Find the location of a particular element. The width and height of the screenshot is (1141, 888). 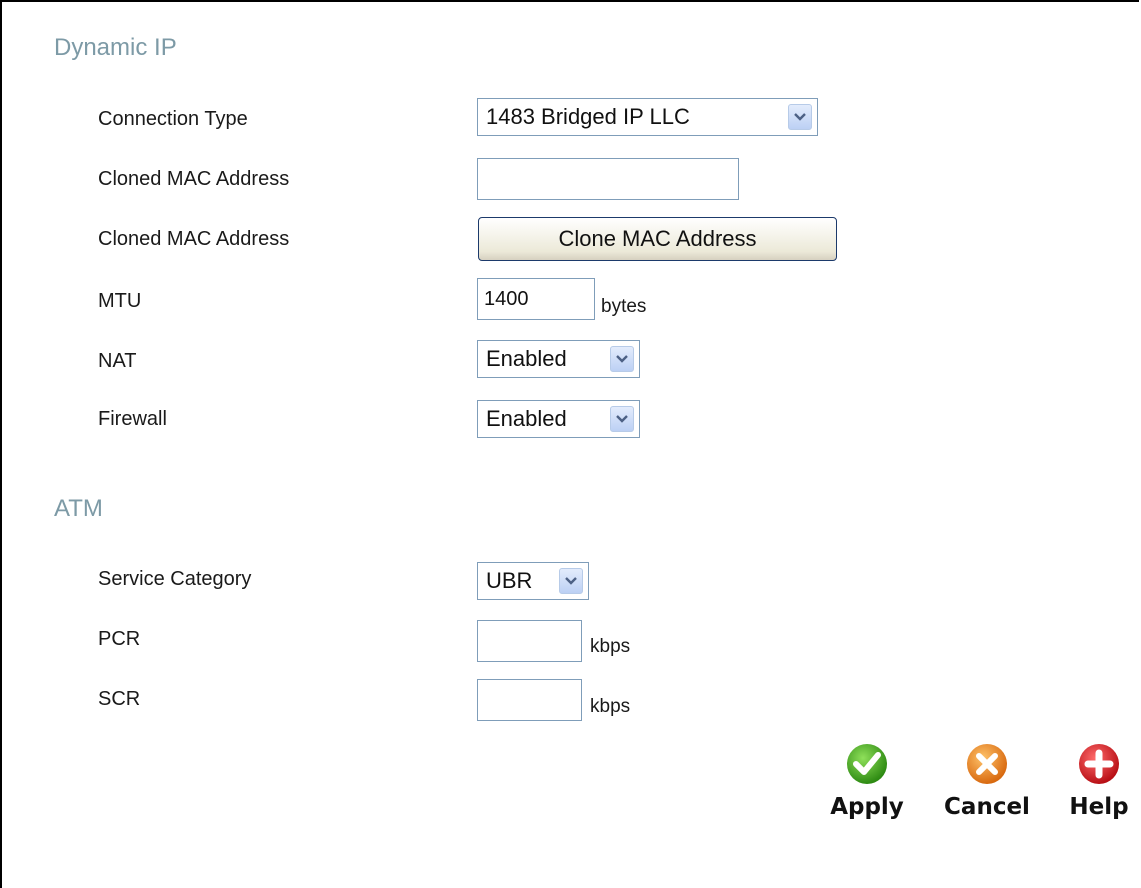

cancel-button: Cancel is located at coordinates (987, 781).